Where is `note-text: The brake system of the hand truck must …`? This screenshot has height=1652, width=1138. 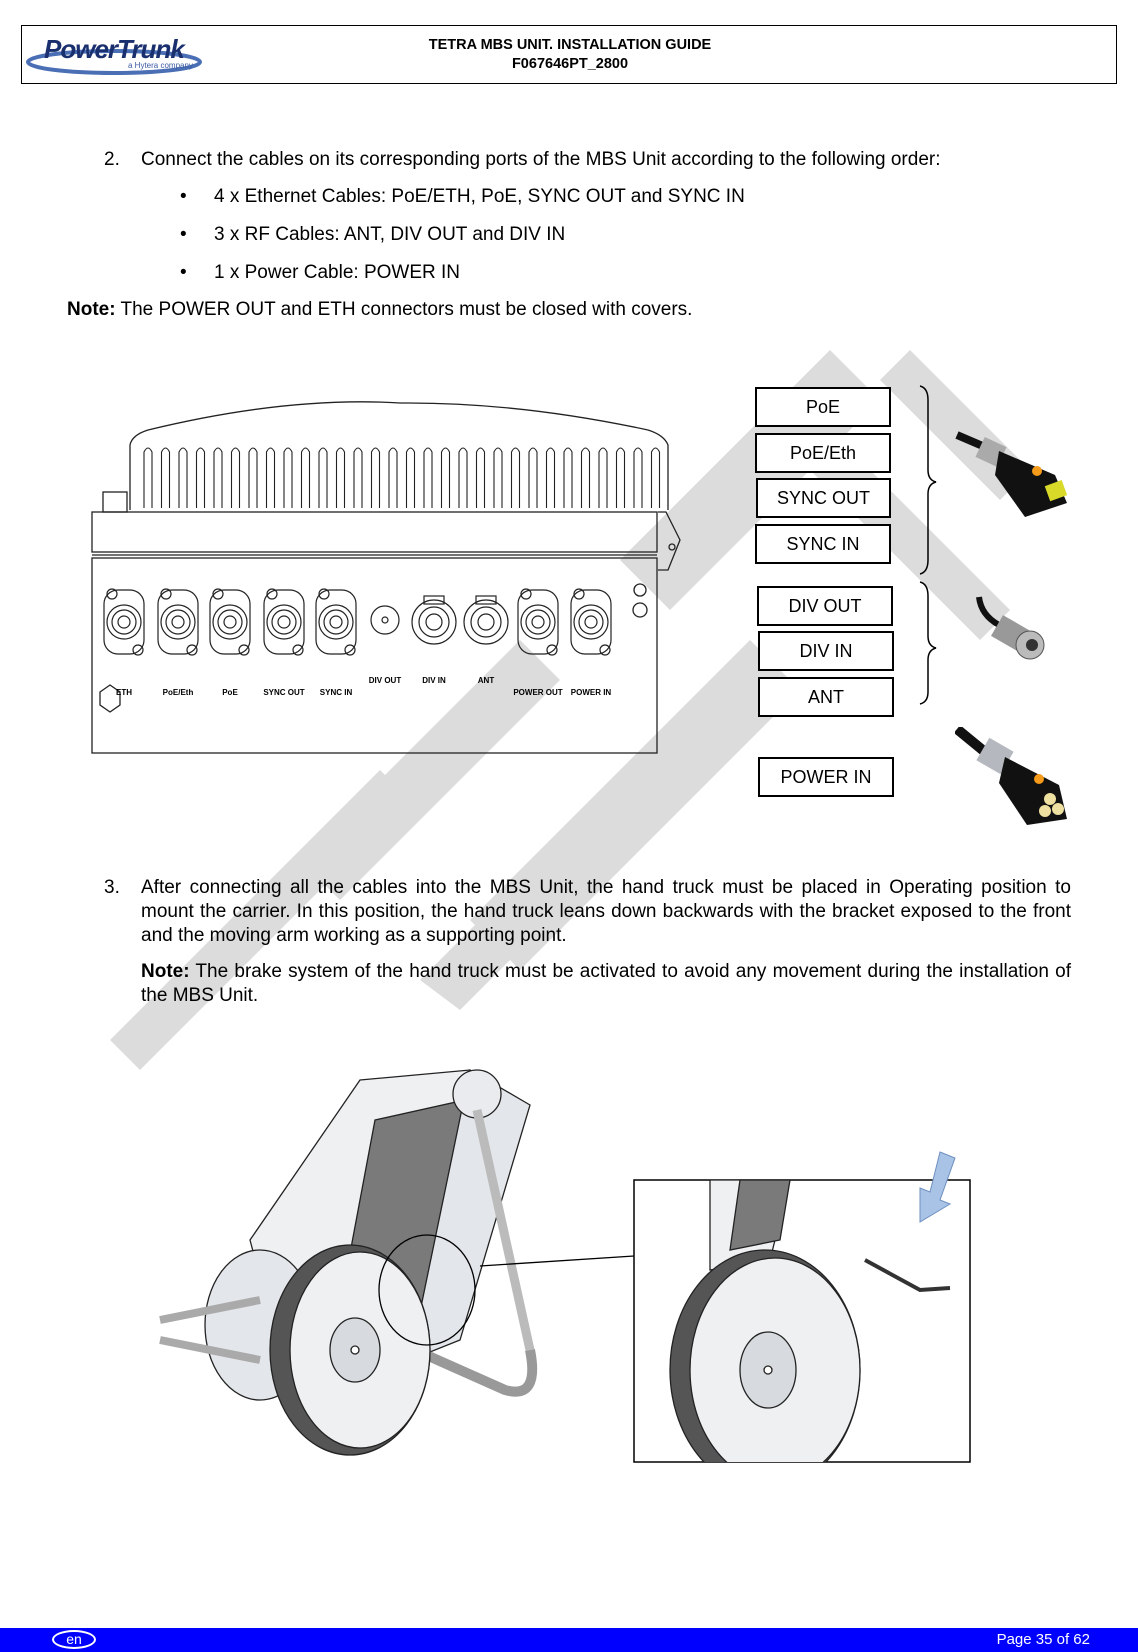 note-text: The brake system of the hand truck must … is located at coordinates (606, 983).